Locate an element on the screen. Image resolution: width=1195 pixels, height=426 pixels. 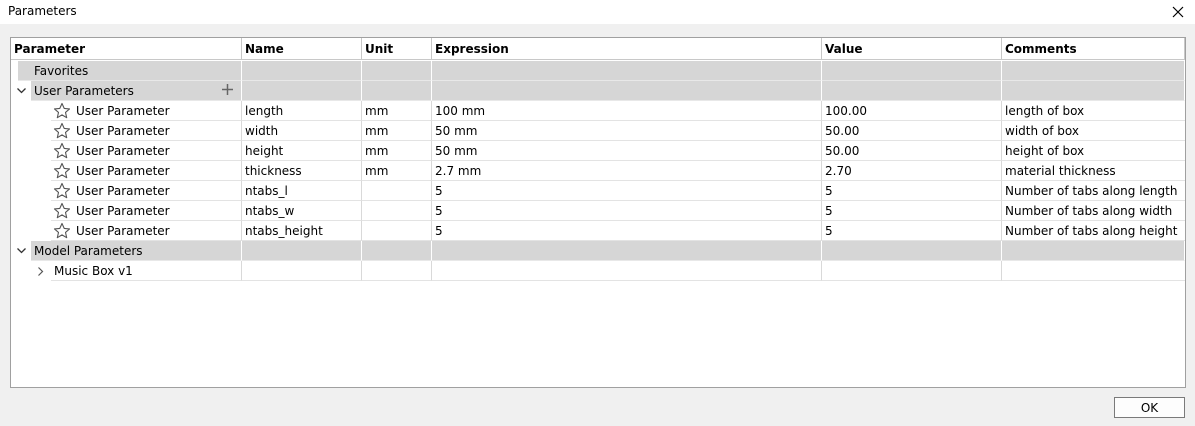
user-parameters-expand-toggle is located at coordinates (21, 91).